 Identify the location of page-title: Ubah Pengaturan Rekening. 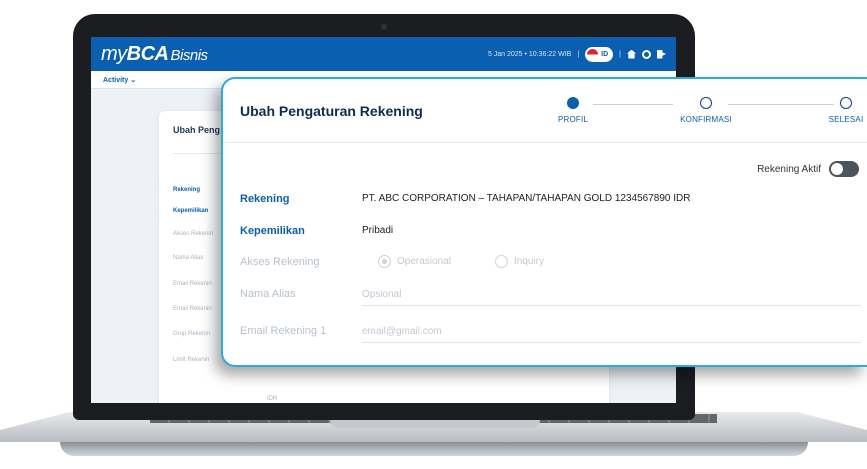
(331, 111).